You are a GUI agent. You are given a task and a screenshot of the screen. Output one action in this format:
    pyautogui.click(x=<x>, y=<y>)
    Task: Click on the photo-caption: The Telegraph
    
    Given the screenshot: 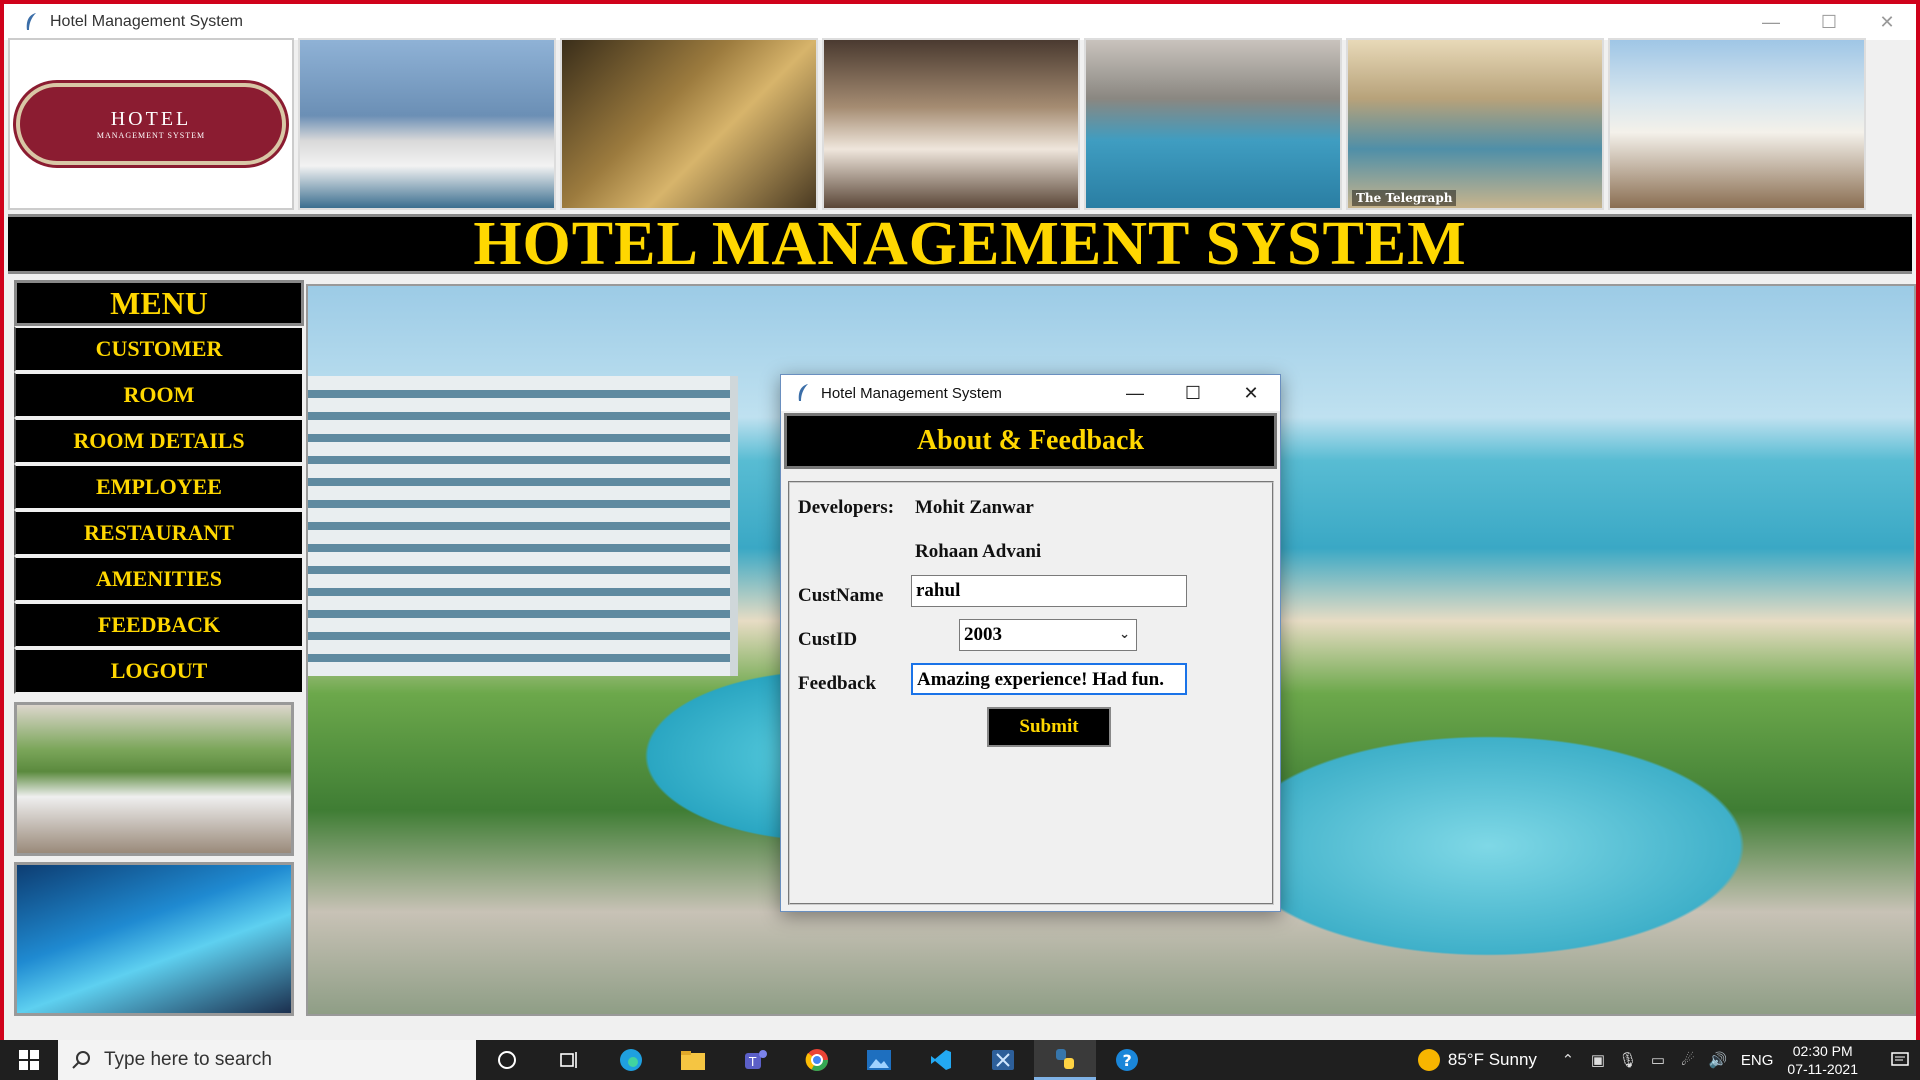 What is the action you would take?
    pyautogui.click(x=1404, y=198)
    